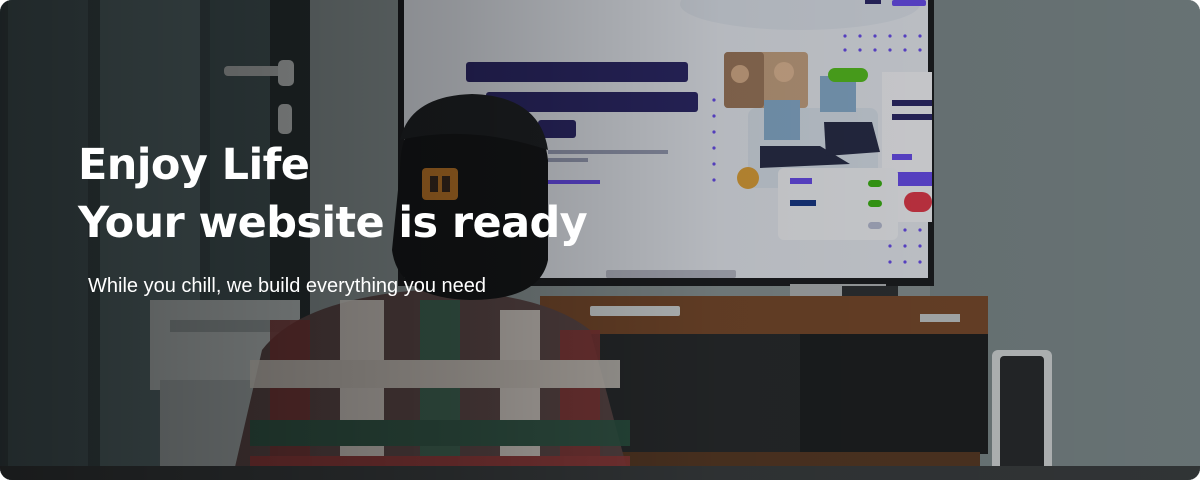 This screenshot has width=1200, height=480. I want to click on headline-line-1: Enjoy Life, so click(194, 165).